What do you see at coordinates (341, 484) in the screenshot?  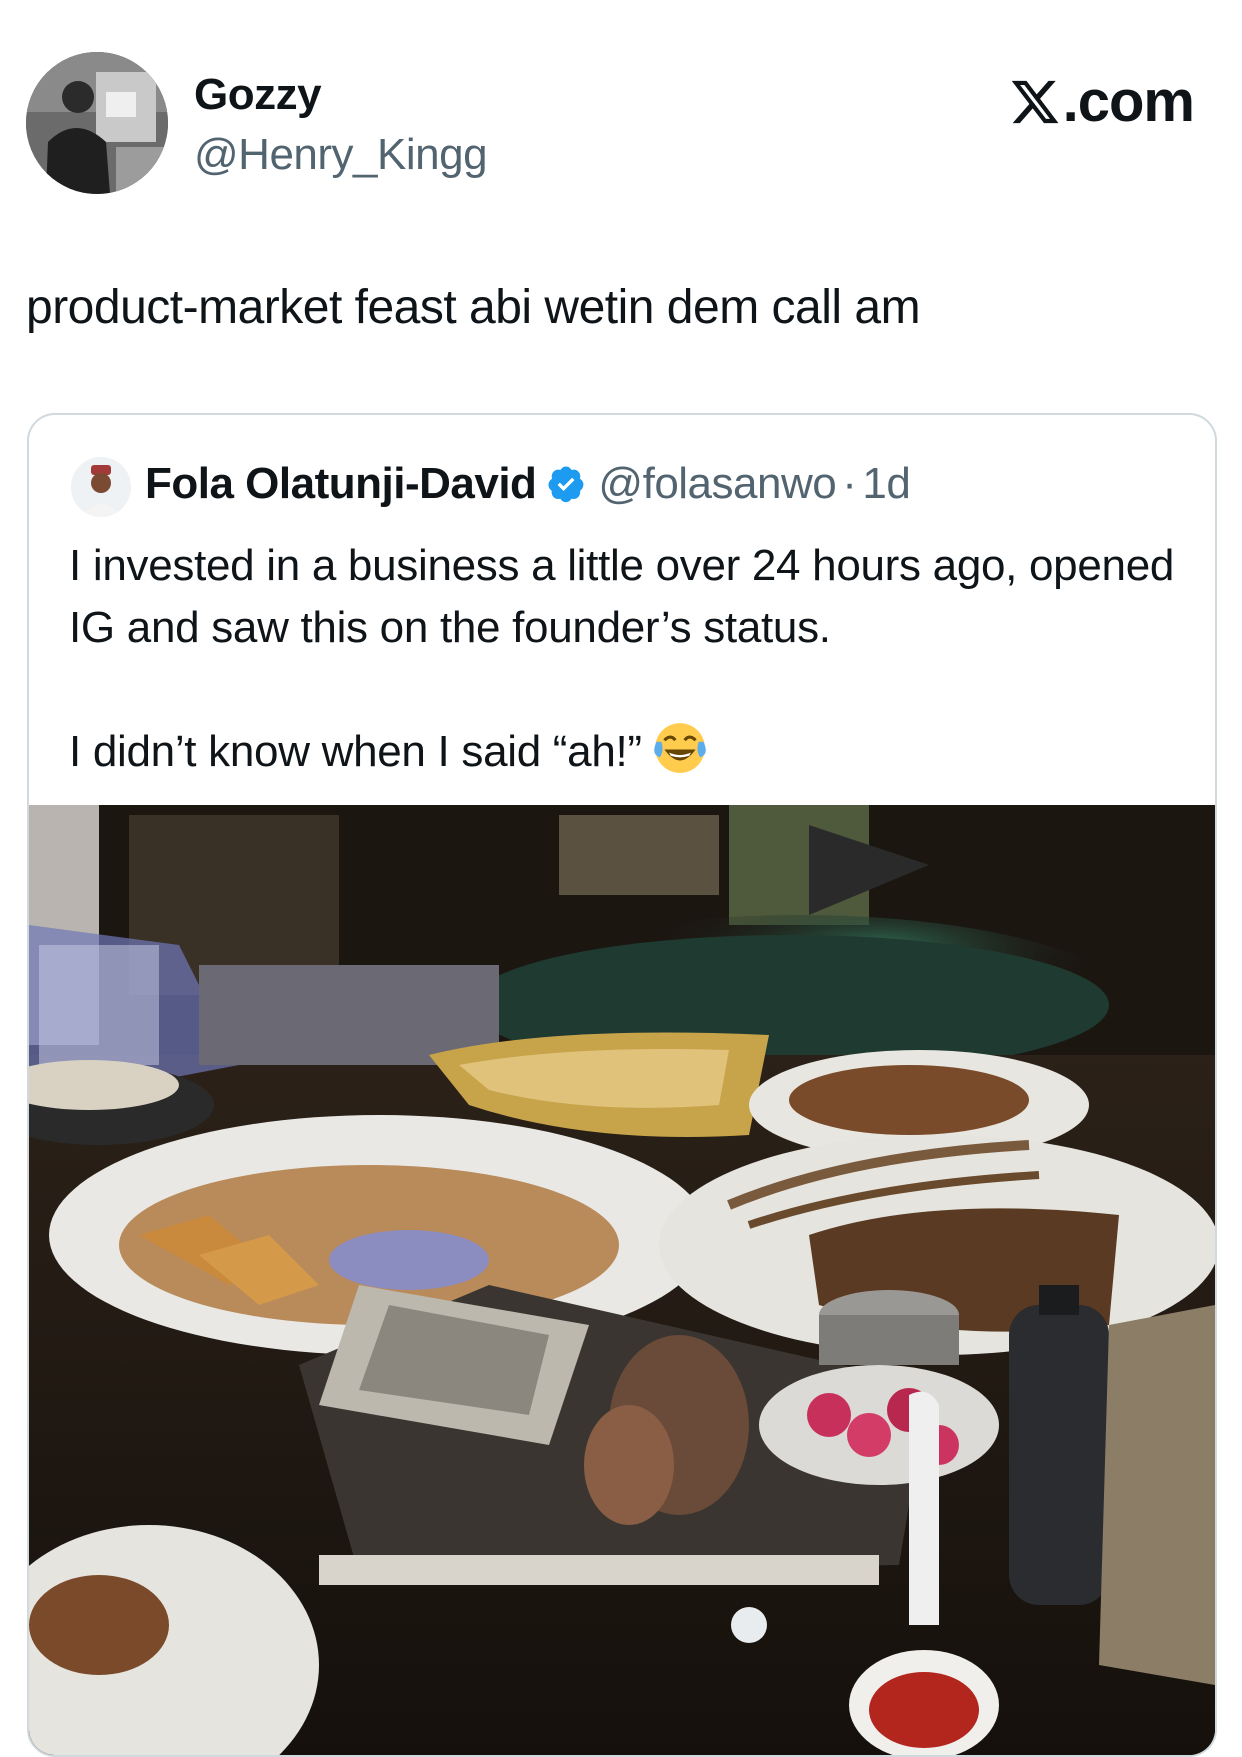 I see `quoted-author-name: Fola Olatunji-David` at bounding box center [341, 484].